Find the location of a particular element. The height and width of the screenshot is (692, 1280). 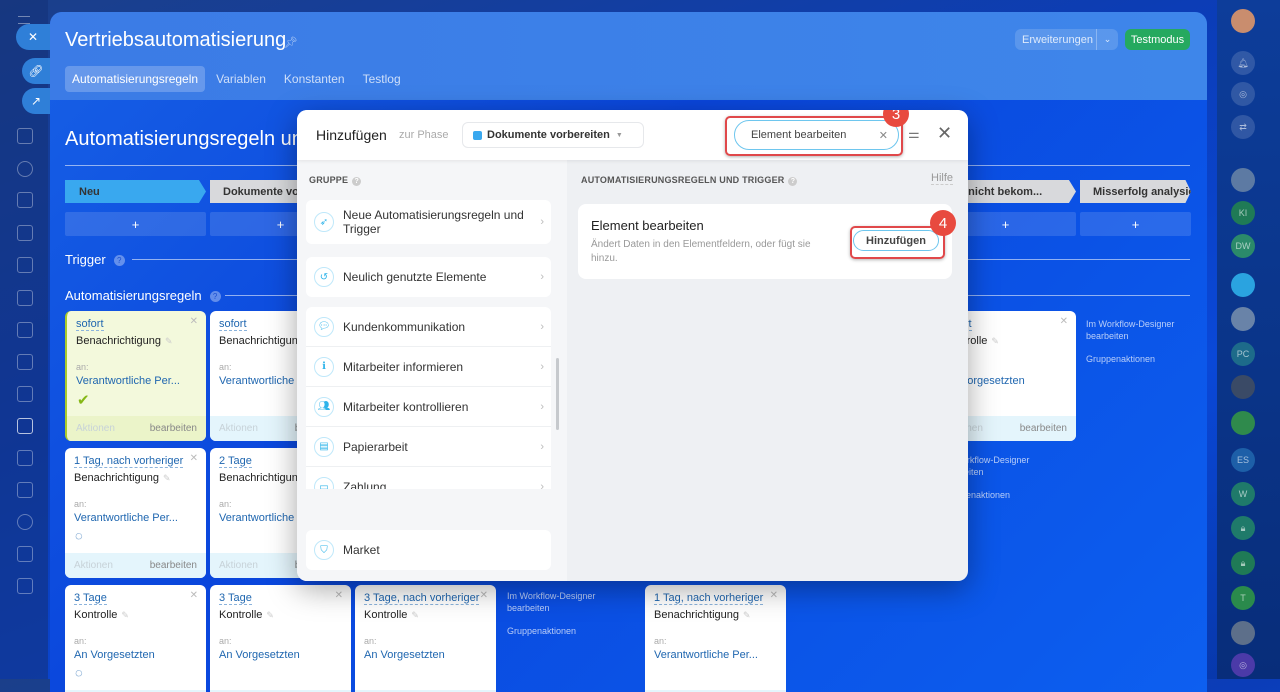

chat-avatar: W is located at coordinates (1243, 494).